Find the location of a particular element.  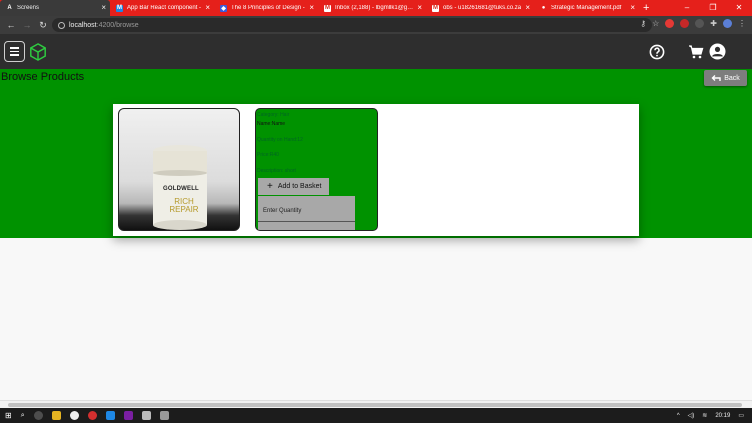

window-controls: – ❐ ✕ is located at coordinates (713, 8).